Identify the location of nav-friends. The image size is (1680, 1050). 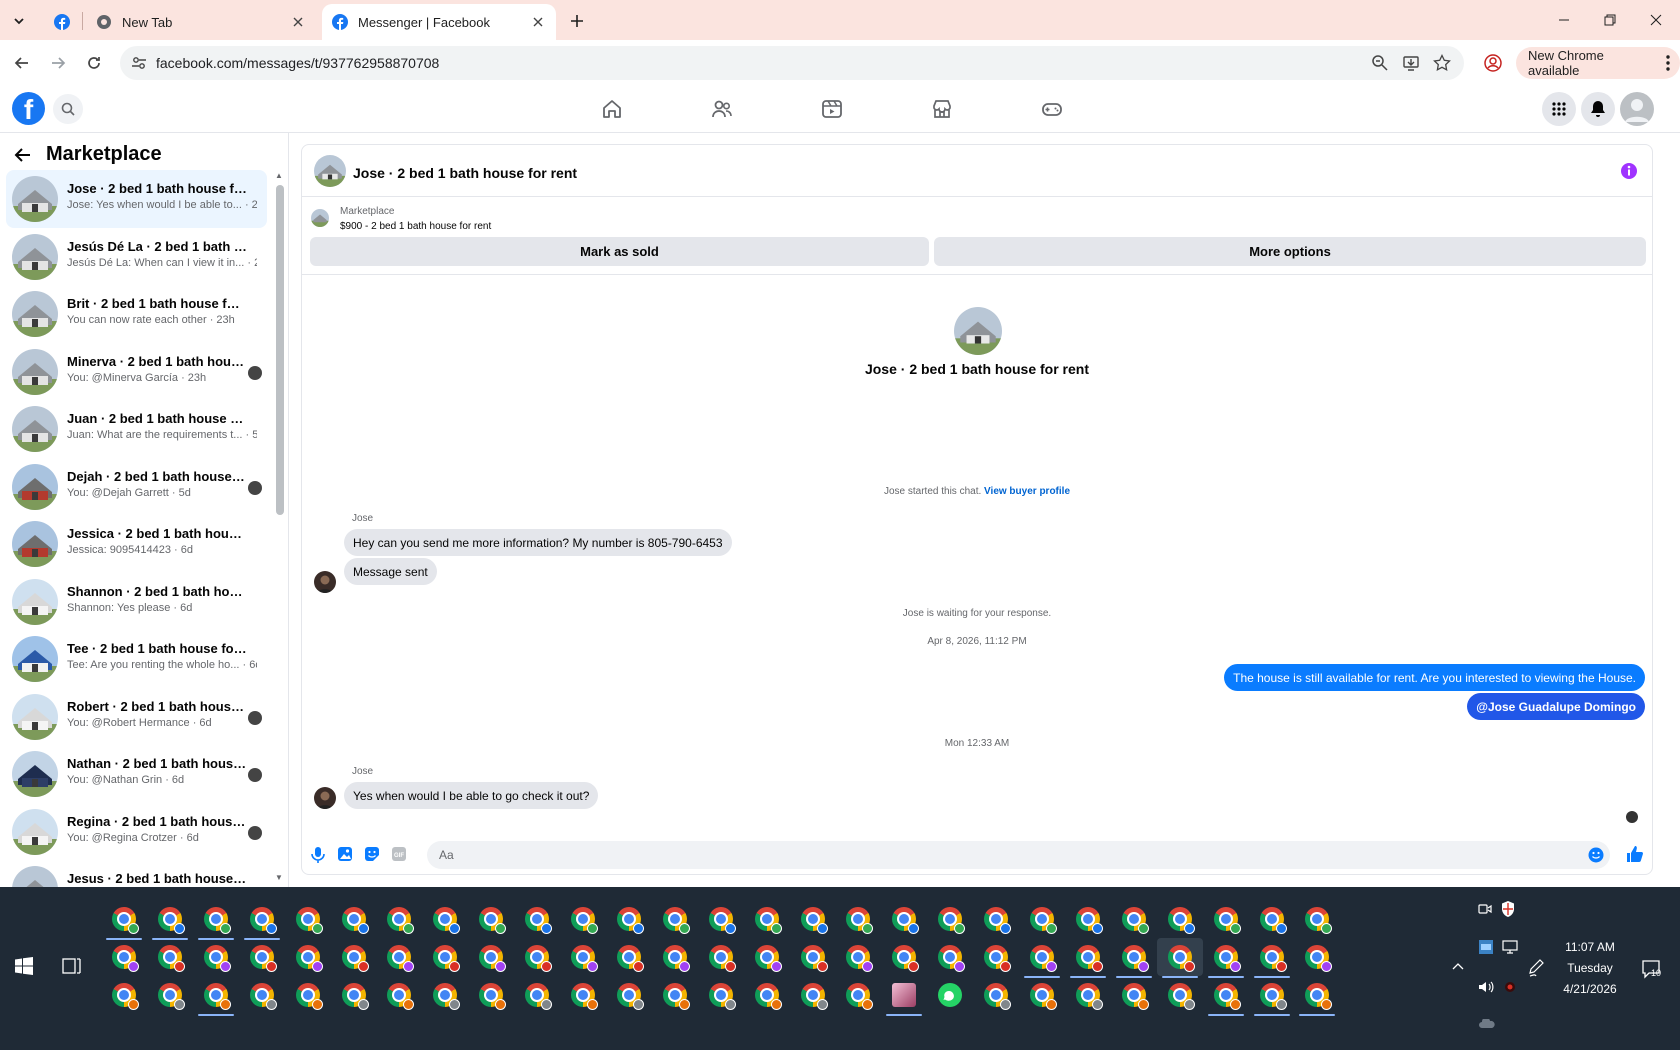
(722, 109).